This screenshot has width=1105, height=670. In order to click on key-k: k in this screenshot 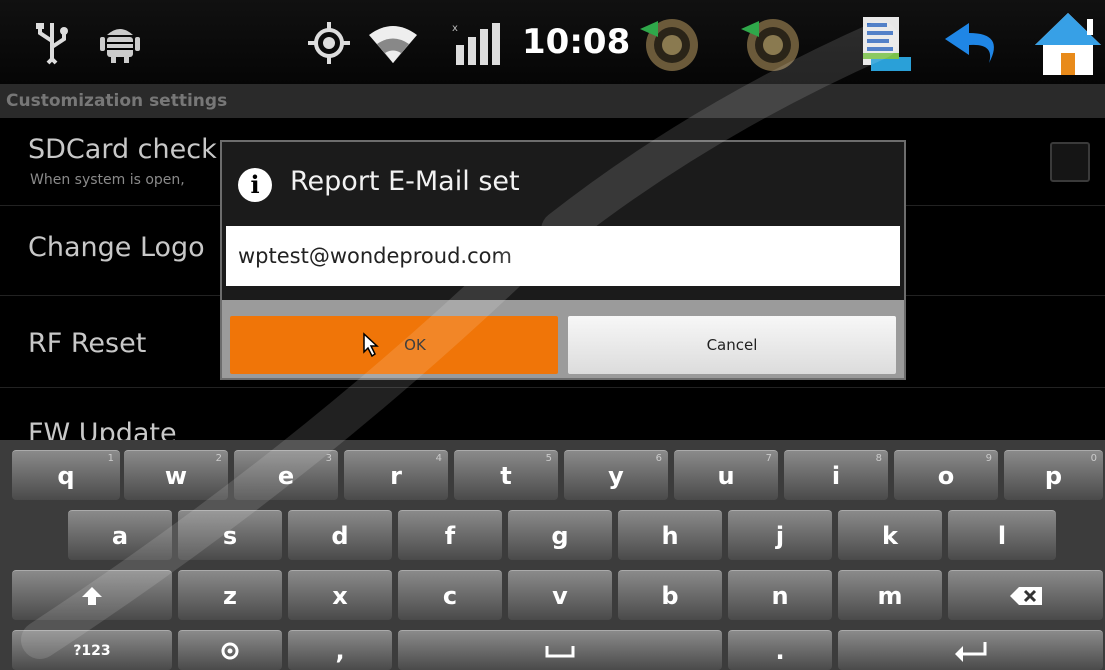, I will do `click(890, 535)`.